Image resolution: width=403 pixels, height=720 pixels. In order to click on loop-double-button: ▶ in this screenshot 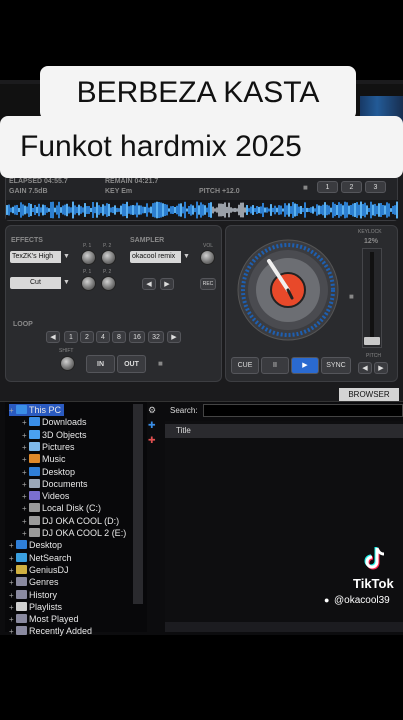, I will do `click(174, 337)`.